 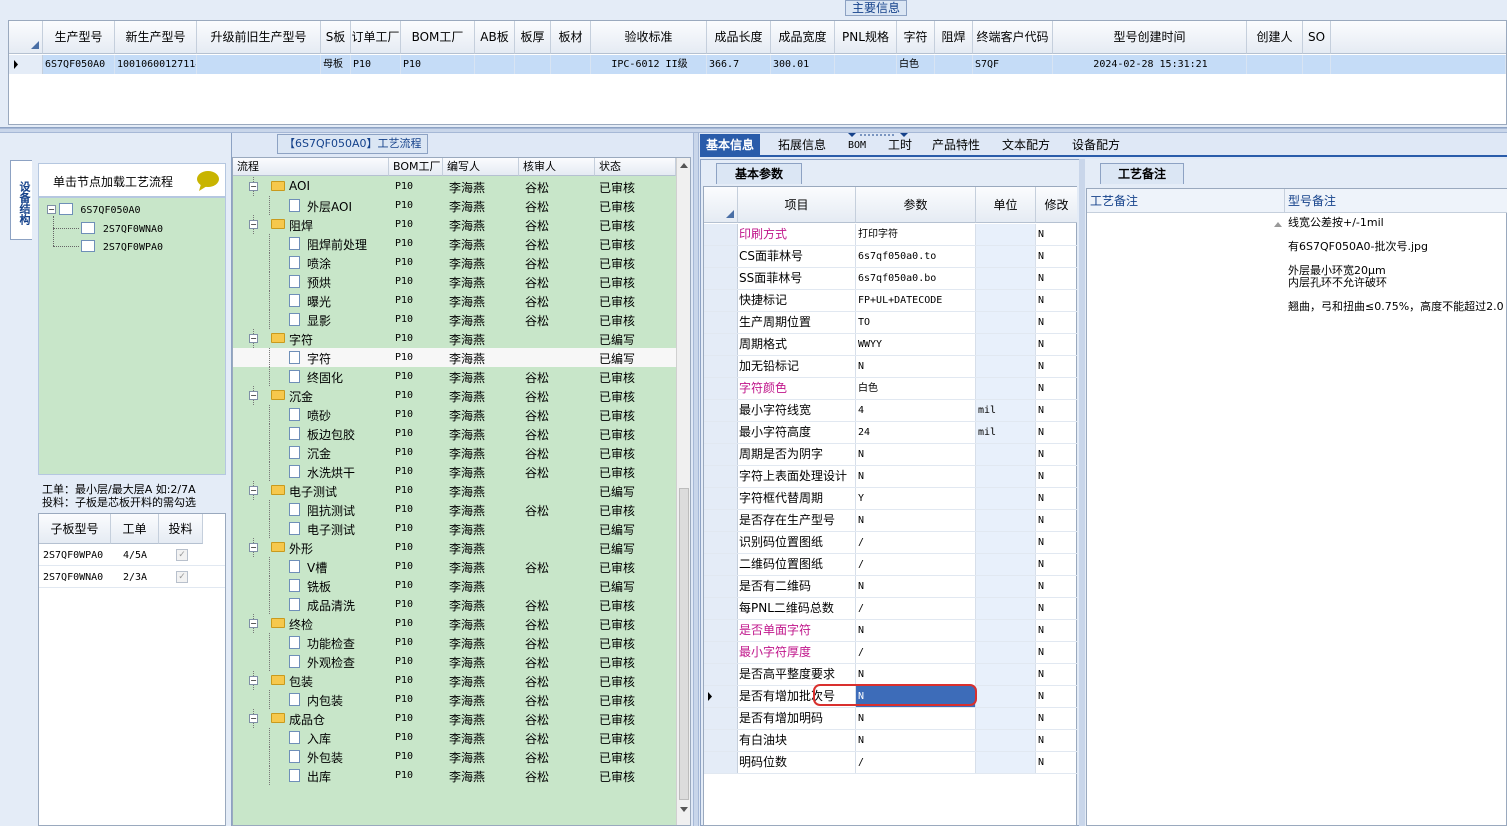 What do you see at coordinates (132, 555) in the screenshot?
I see `table-row: 2S7QF0WPA0 4/5A ✓` at bounding box center [132, 555].